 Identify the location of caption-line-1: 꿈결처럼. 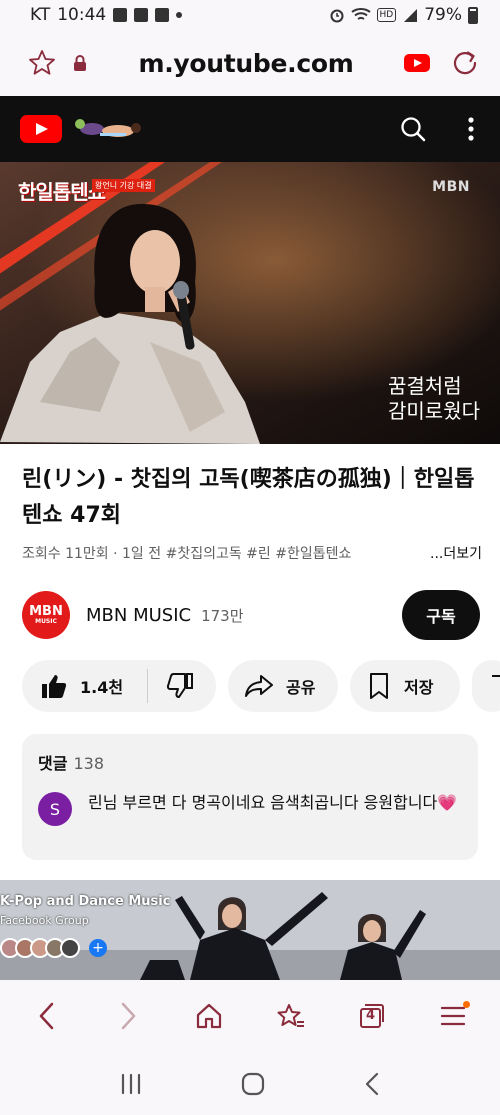
(425, 386).